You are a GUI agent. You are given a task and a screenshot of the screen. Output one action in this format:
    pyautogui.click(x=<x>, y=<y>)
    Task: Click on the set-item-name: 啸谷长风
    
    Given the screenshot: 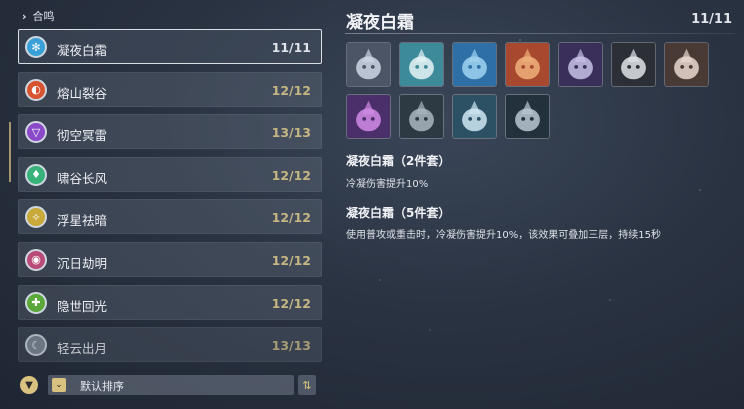 What is the action you would take?
    pyautogui.click(x=82, y=178)
    